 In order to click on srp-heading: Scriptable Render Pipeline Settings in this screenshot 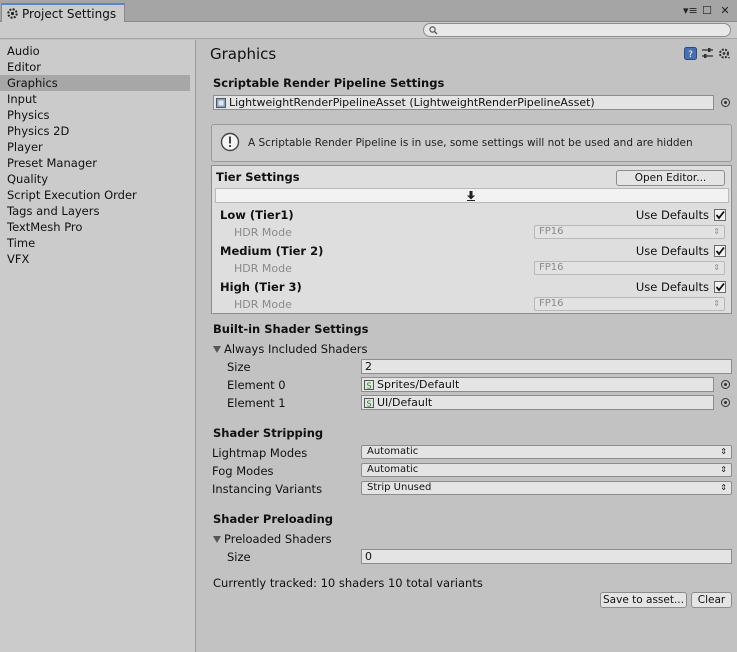, I will do `click(329, 83)`.